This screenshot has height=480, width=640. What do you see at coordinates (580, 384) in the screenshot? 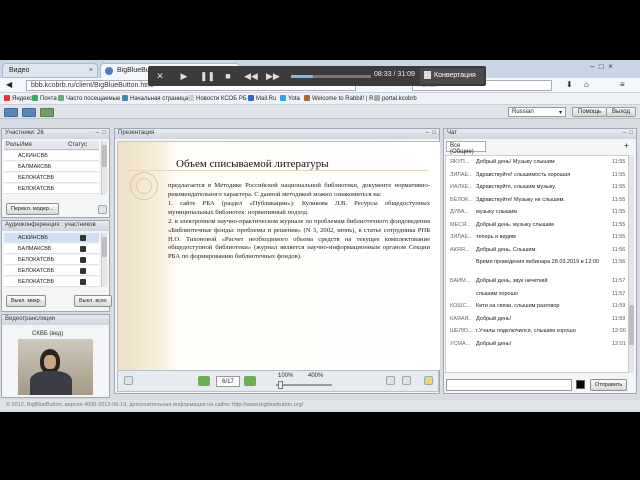
I see `color-picker` at bounding box center [580, 384].